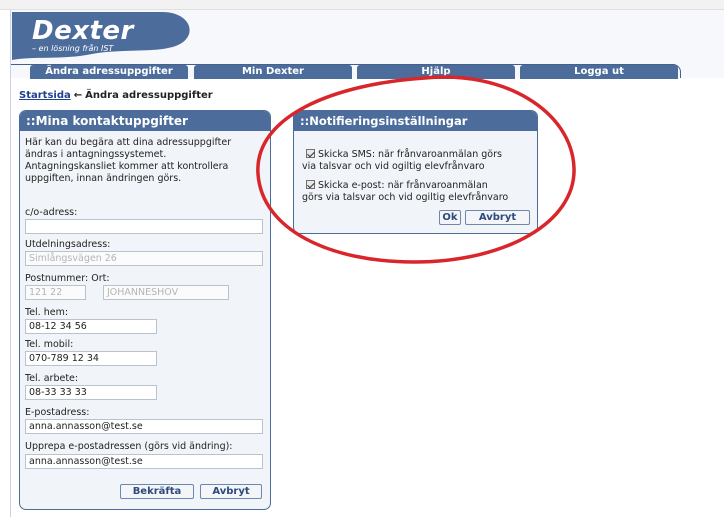  What do you see at coordinates (47, 312) in the screenshot?
I see `phone-home-label: Tel. hem:` at bounding box center [47, 312].